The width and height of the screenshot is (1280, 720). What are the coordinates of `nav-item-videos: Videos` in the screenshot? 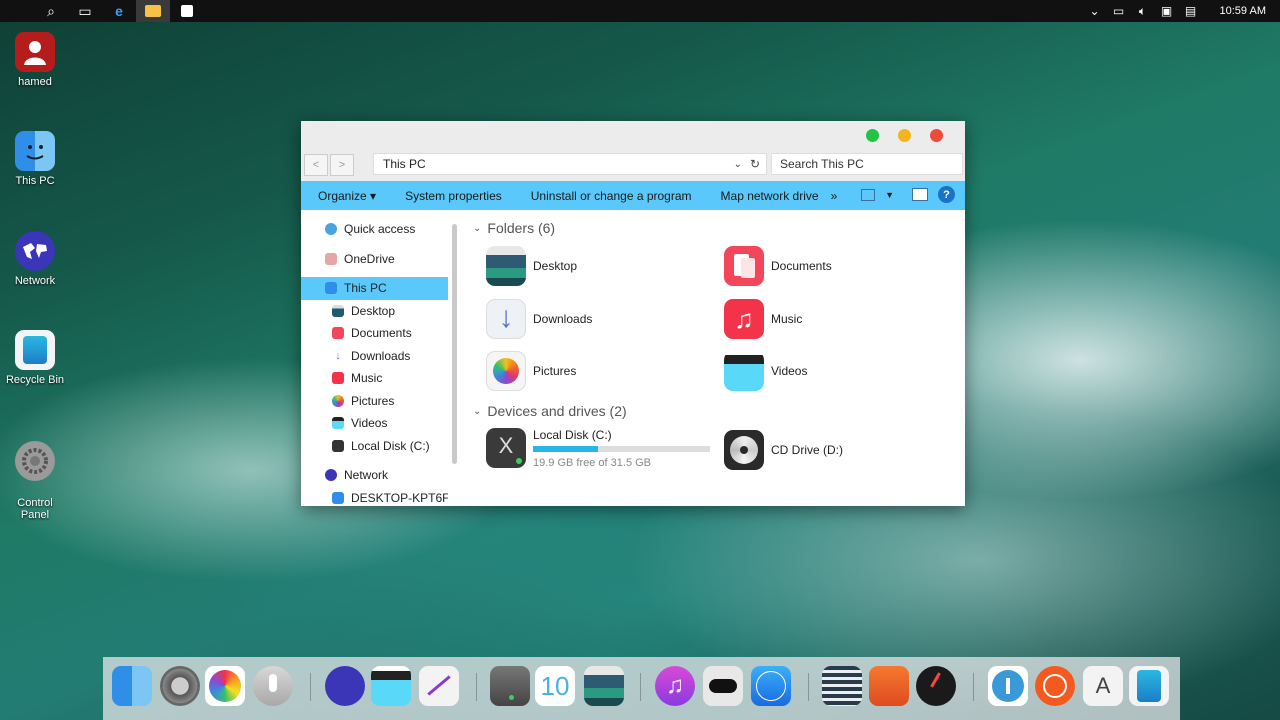 It's located at (374, 423).